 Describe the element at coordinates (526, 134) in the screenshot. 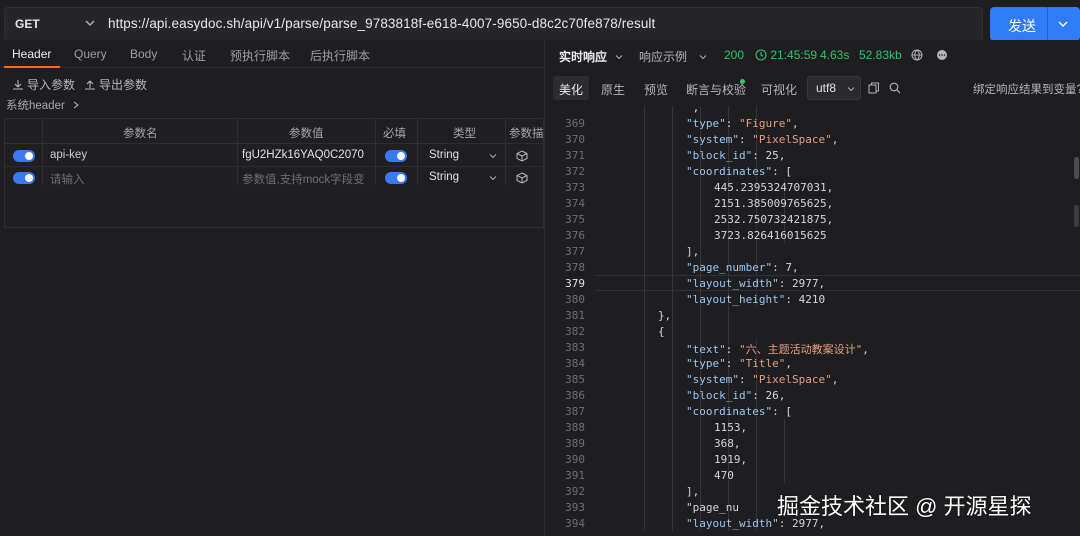

I see `col-description: 参数描` at that location.